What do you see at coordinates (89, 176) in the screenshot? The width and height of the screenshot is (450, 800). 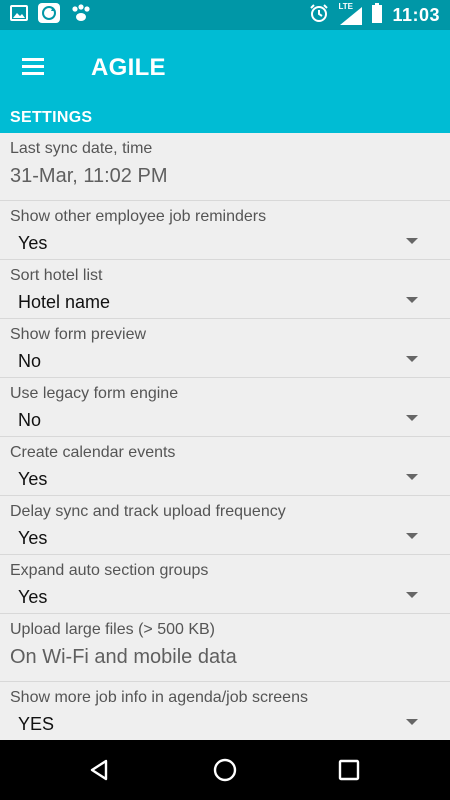 I see `setting-value: 31-Mar, 11:02 PM` at bounding box center [89, 176].